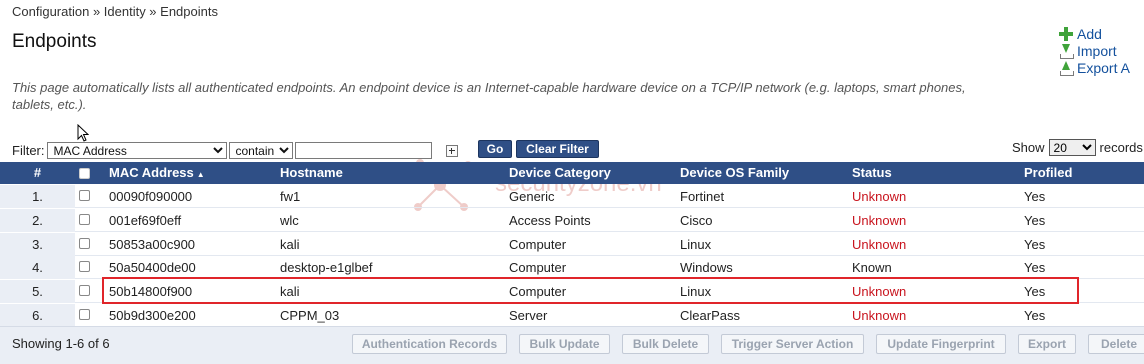  Describe the element at coordinates (28, 150) in the screenshot. I see `filter-label: Filter:` at that location.